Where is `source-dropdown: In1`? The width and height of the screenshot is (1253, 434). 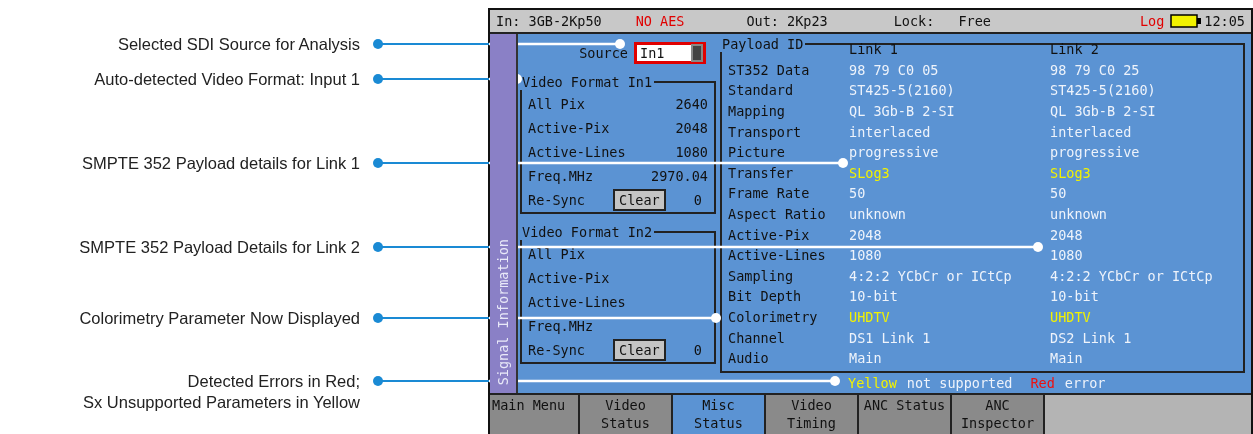 source-dropdown: In1 is located at coordinates (670, 53).